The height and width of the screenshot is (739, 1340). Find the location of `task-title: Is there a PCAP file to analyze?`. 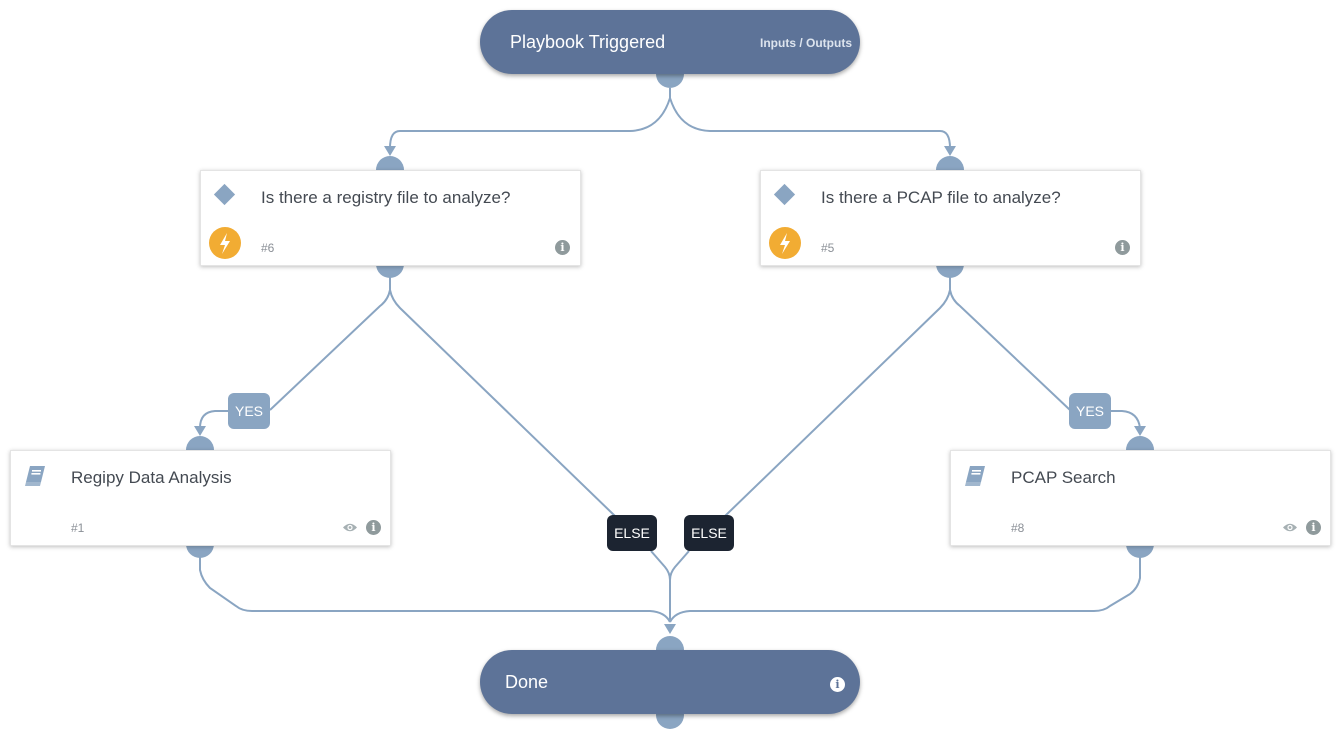

task-title: Is there a PCAP file to analyze? is located at coordinates (941, 197).